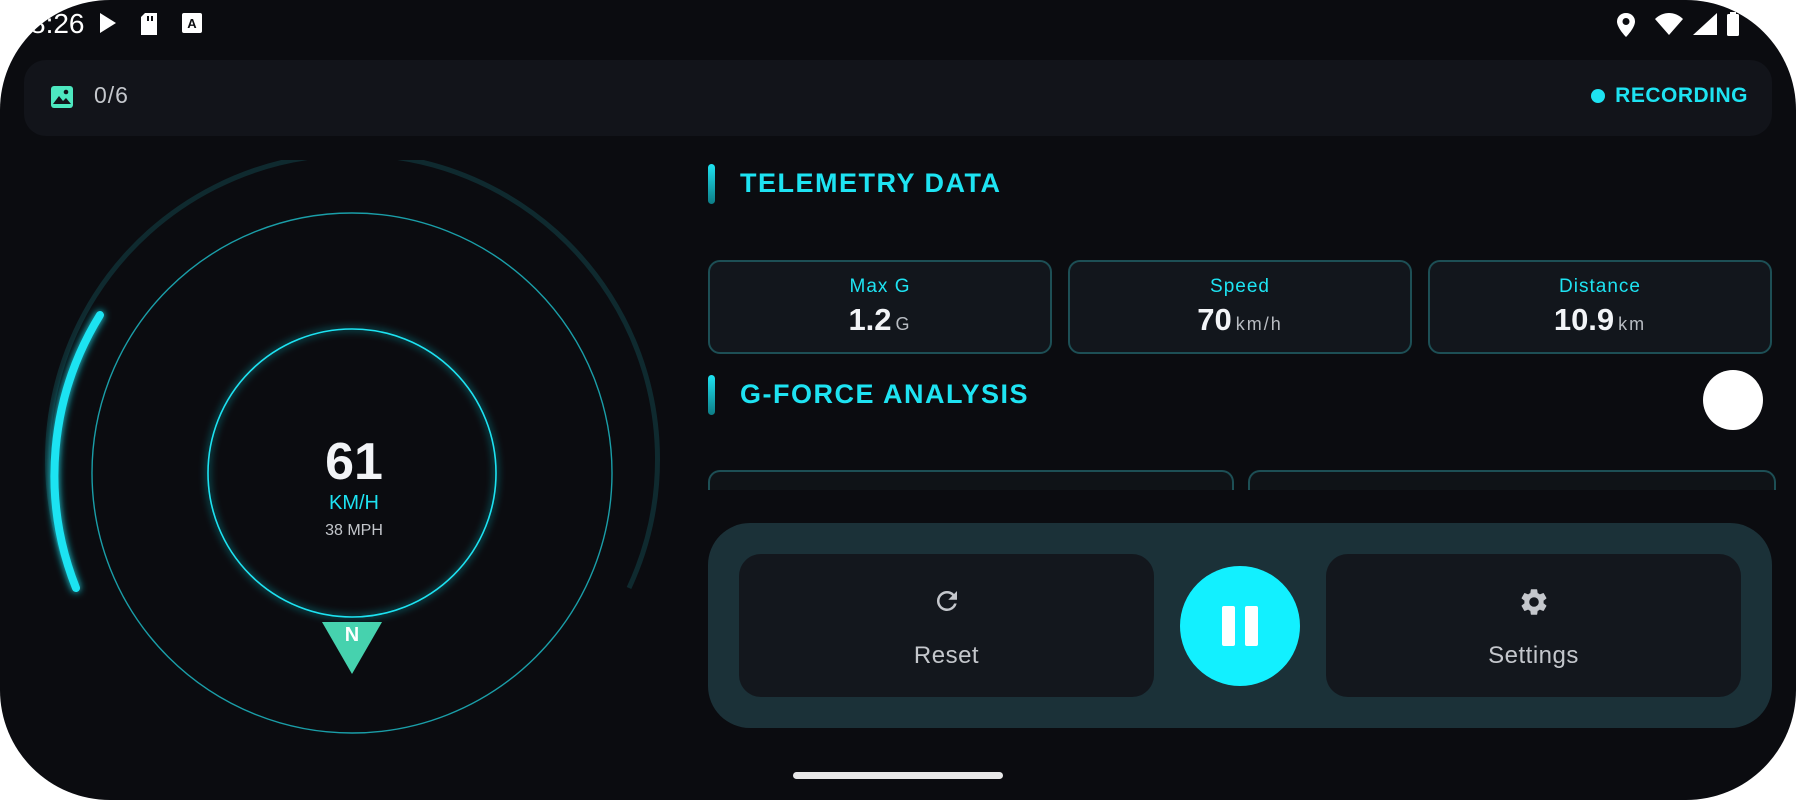  What do you see at coordinates (898, 98) in the screenshot?
I see `top-panel: 0/6 RECORDING` at bounding box center [898, 98].